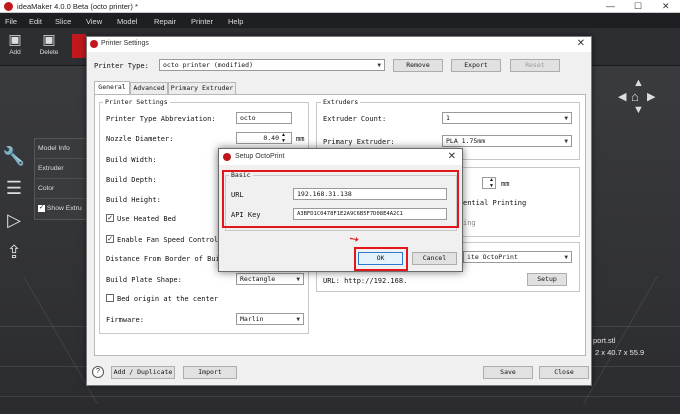 Image resolution: width=680 pixels, height=414 pixels. I want to click on printer-settings-close-icon: ✕, so click(581, 43).